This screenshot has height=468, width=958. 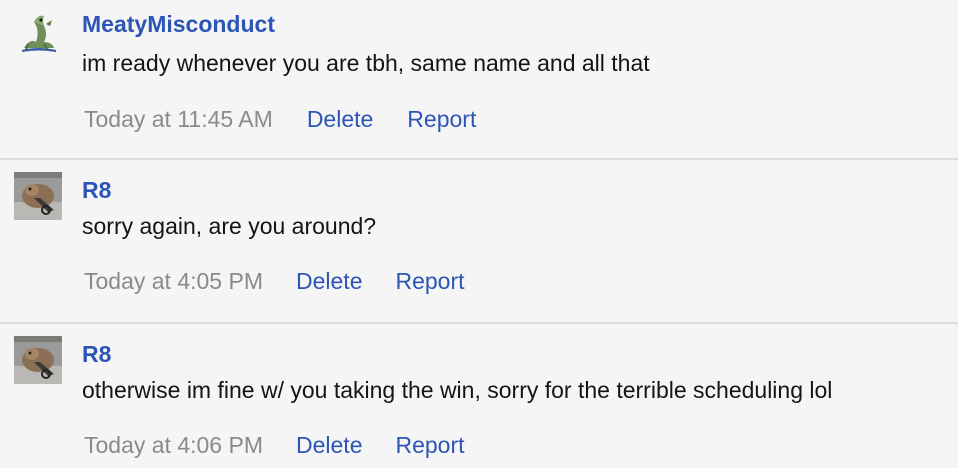 I want to click on timestamp: Today at 4:05 PM, so click(x=173, y=281).